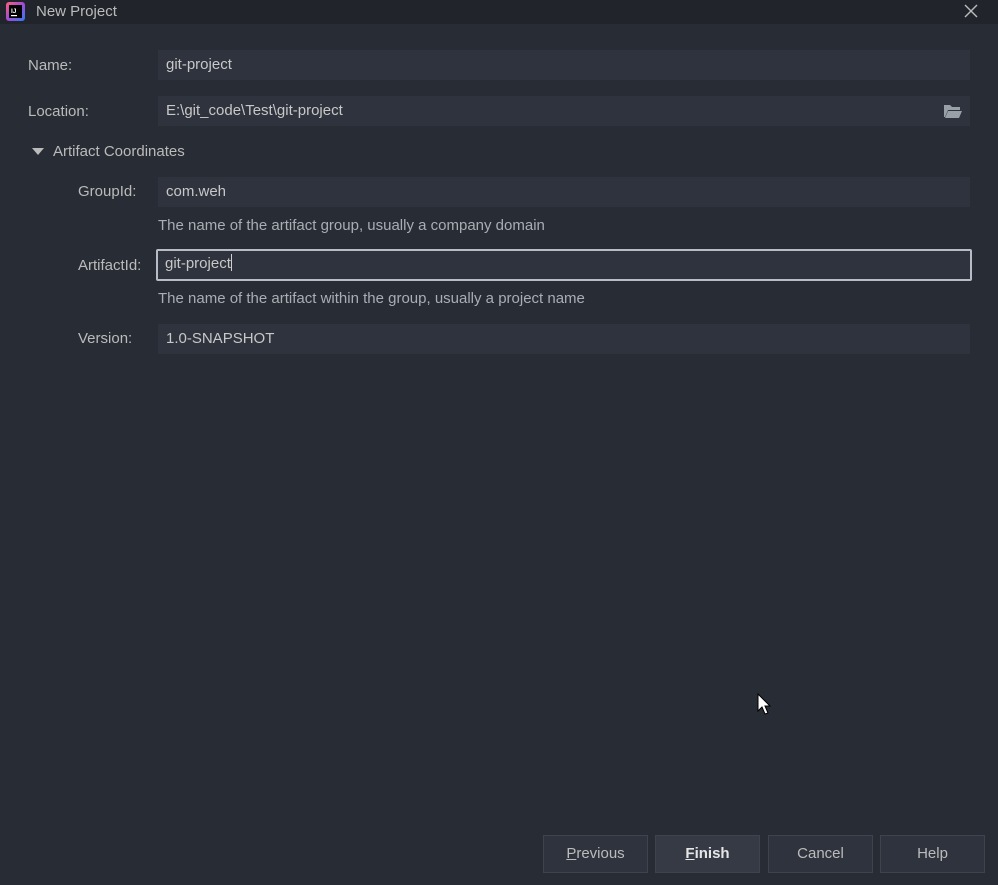 The height and width of the screenshot is (885, 998). I want to click on version-input: 1.0-SNAPSHOT, so click(564, 339).